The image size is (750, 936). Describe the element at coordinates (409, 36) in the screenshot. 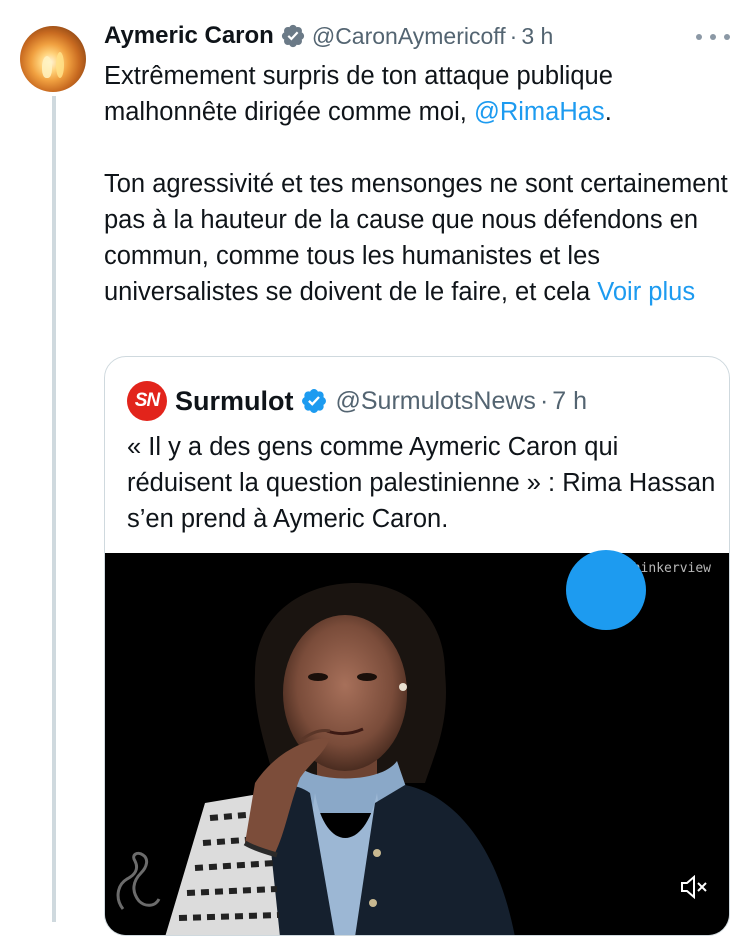

I see `author-handle: @CaronAymericoff` at that location.